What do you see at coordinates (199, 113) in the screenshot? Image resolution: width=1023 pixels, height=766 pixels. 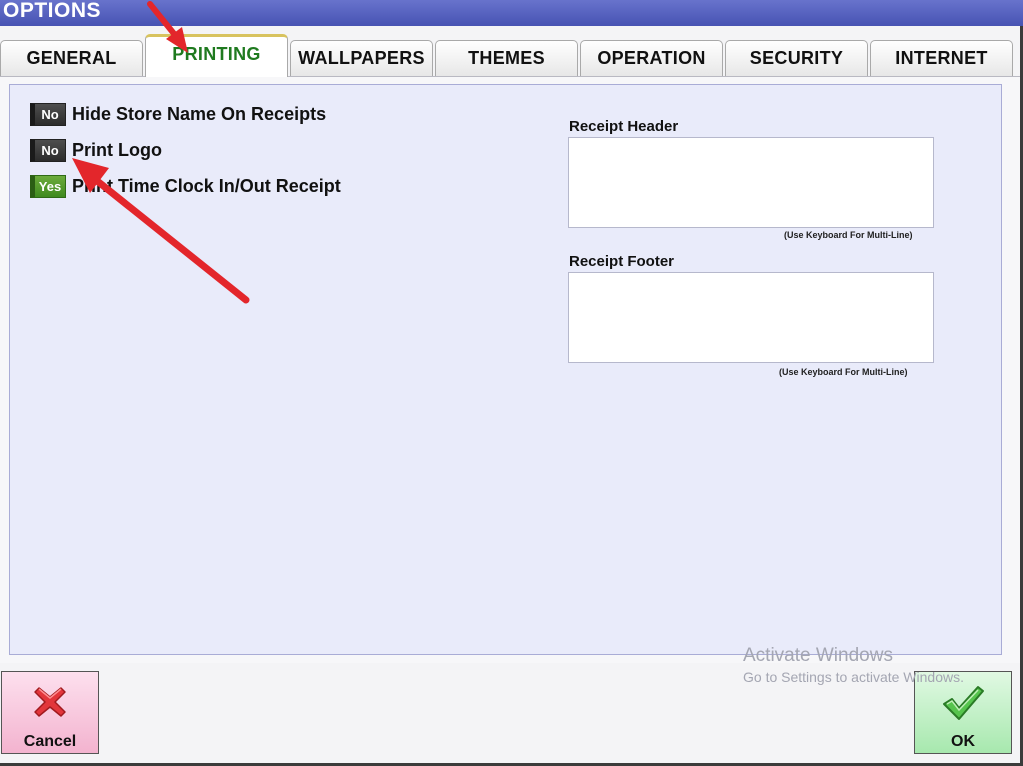 I see `hide-store-name-label: Hide Store Name On Receipts` at bounding box center [199, 113].